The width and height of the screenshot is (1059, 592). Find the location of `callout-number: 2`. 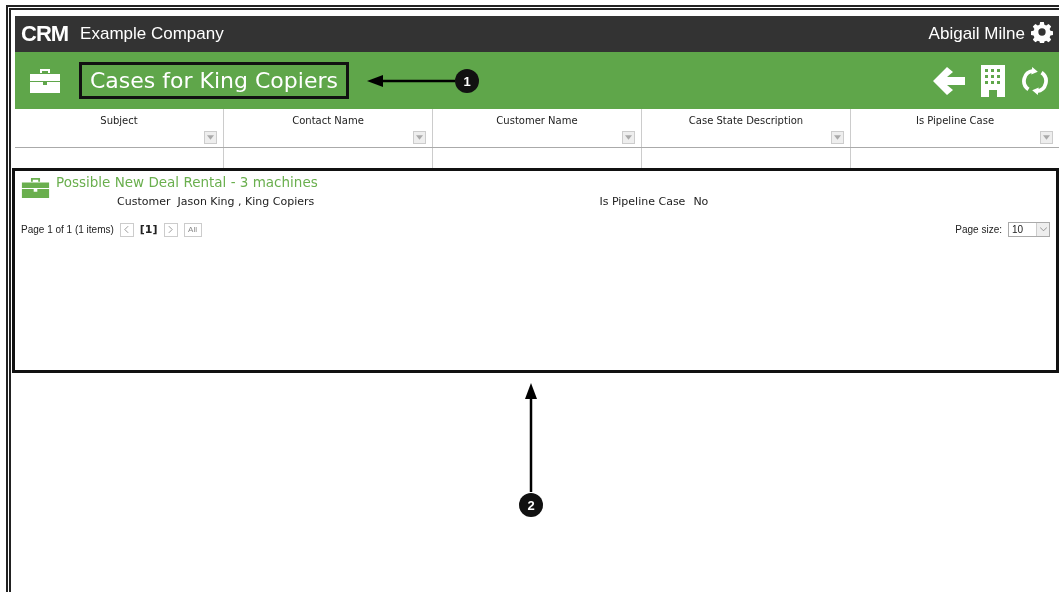

callout-number: 2 is located at coordinates (531, 505).